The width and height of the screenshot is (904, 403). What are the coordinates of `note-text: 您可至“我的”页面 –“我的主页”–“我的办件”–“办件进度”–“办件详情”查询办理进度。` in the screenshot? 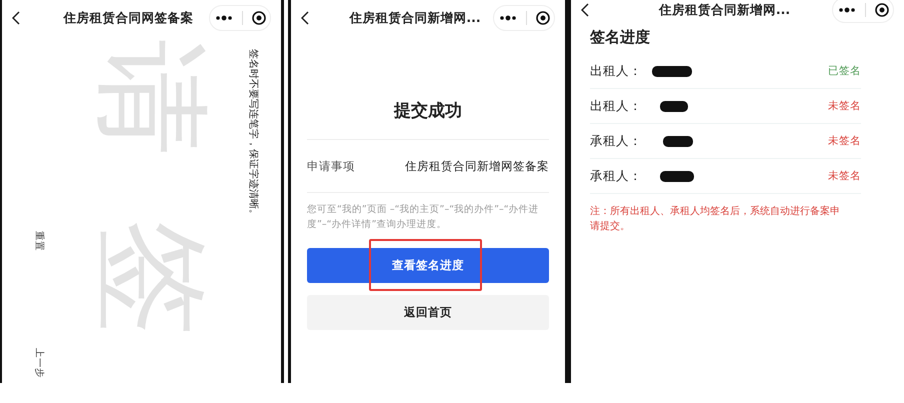 It's located at (423, 217).